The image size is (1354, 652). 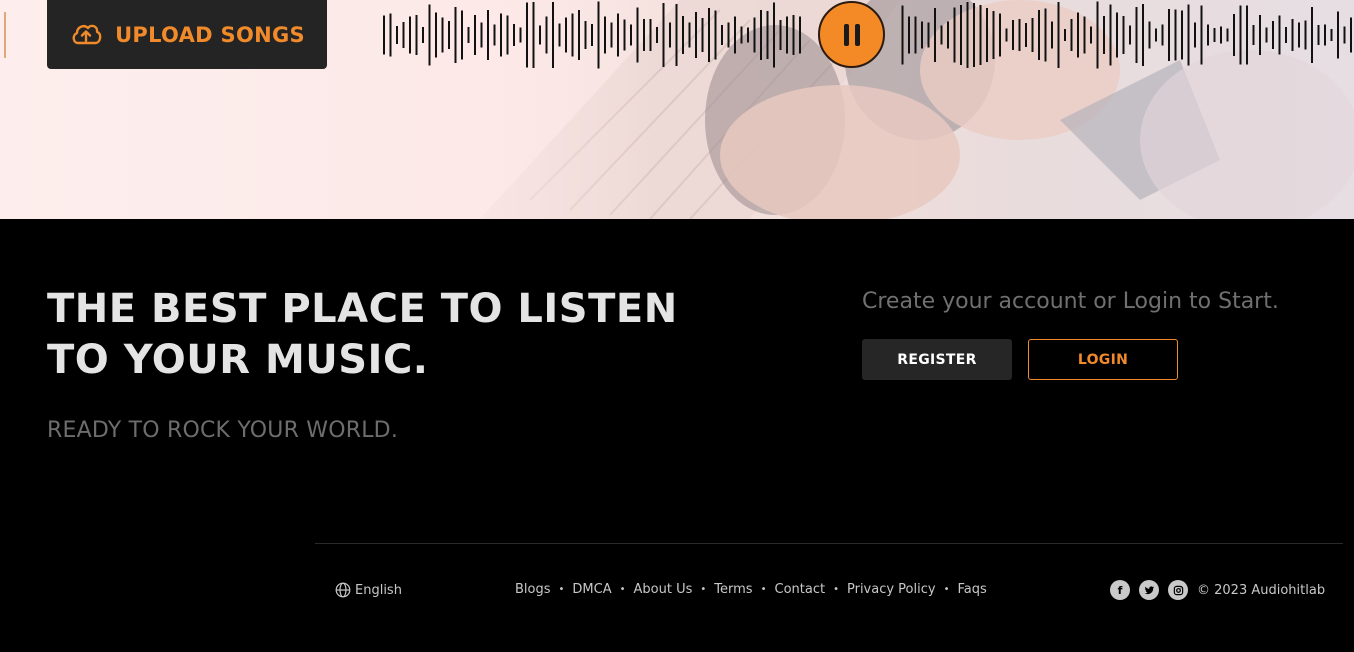 I want to click on twitter-icon, so click(x=1149, y=590).